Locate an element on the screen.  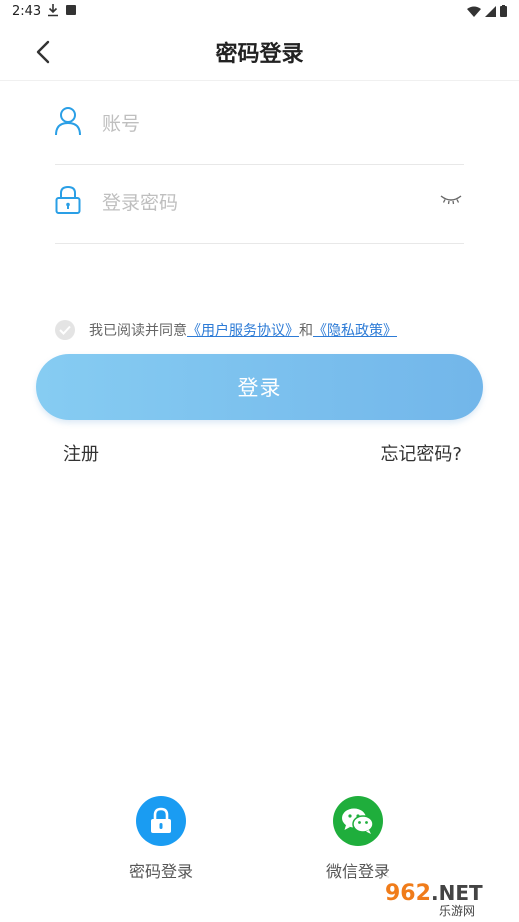
status-time: 2:43 is located at coordinates (27, 11).